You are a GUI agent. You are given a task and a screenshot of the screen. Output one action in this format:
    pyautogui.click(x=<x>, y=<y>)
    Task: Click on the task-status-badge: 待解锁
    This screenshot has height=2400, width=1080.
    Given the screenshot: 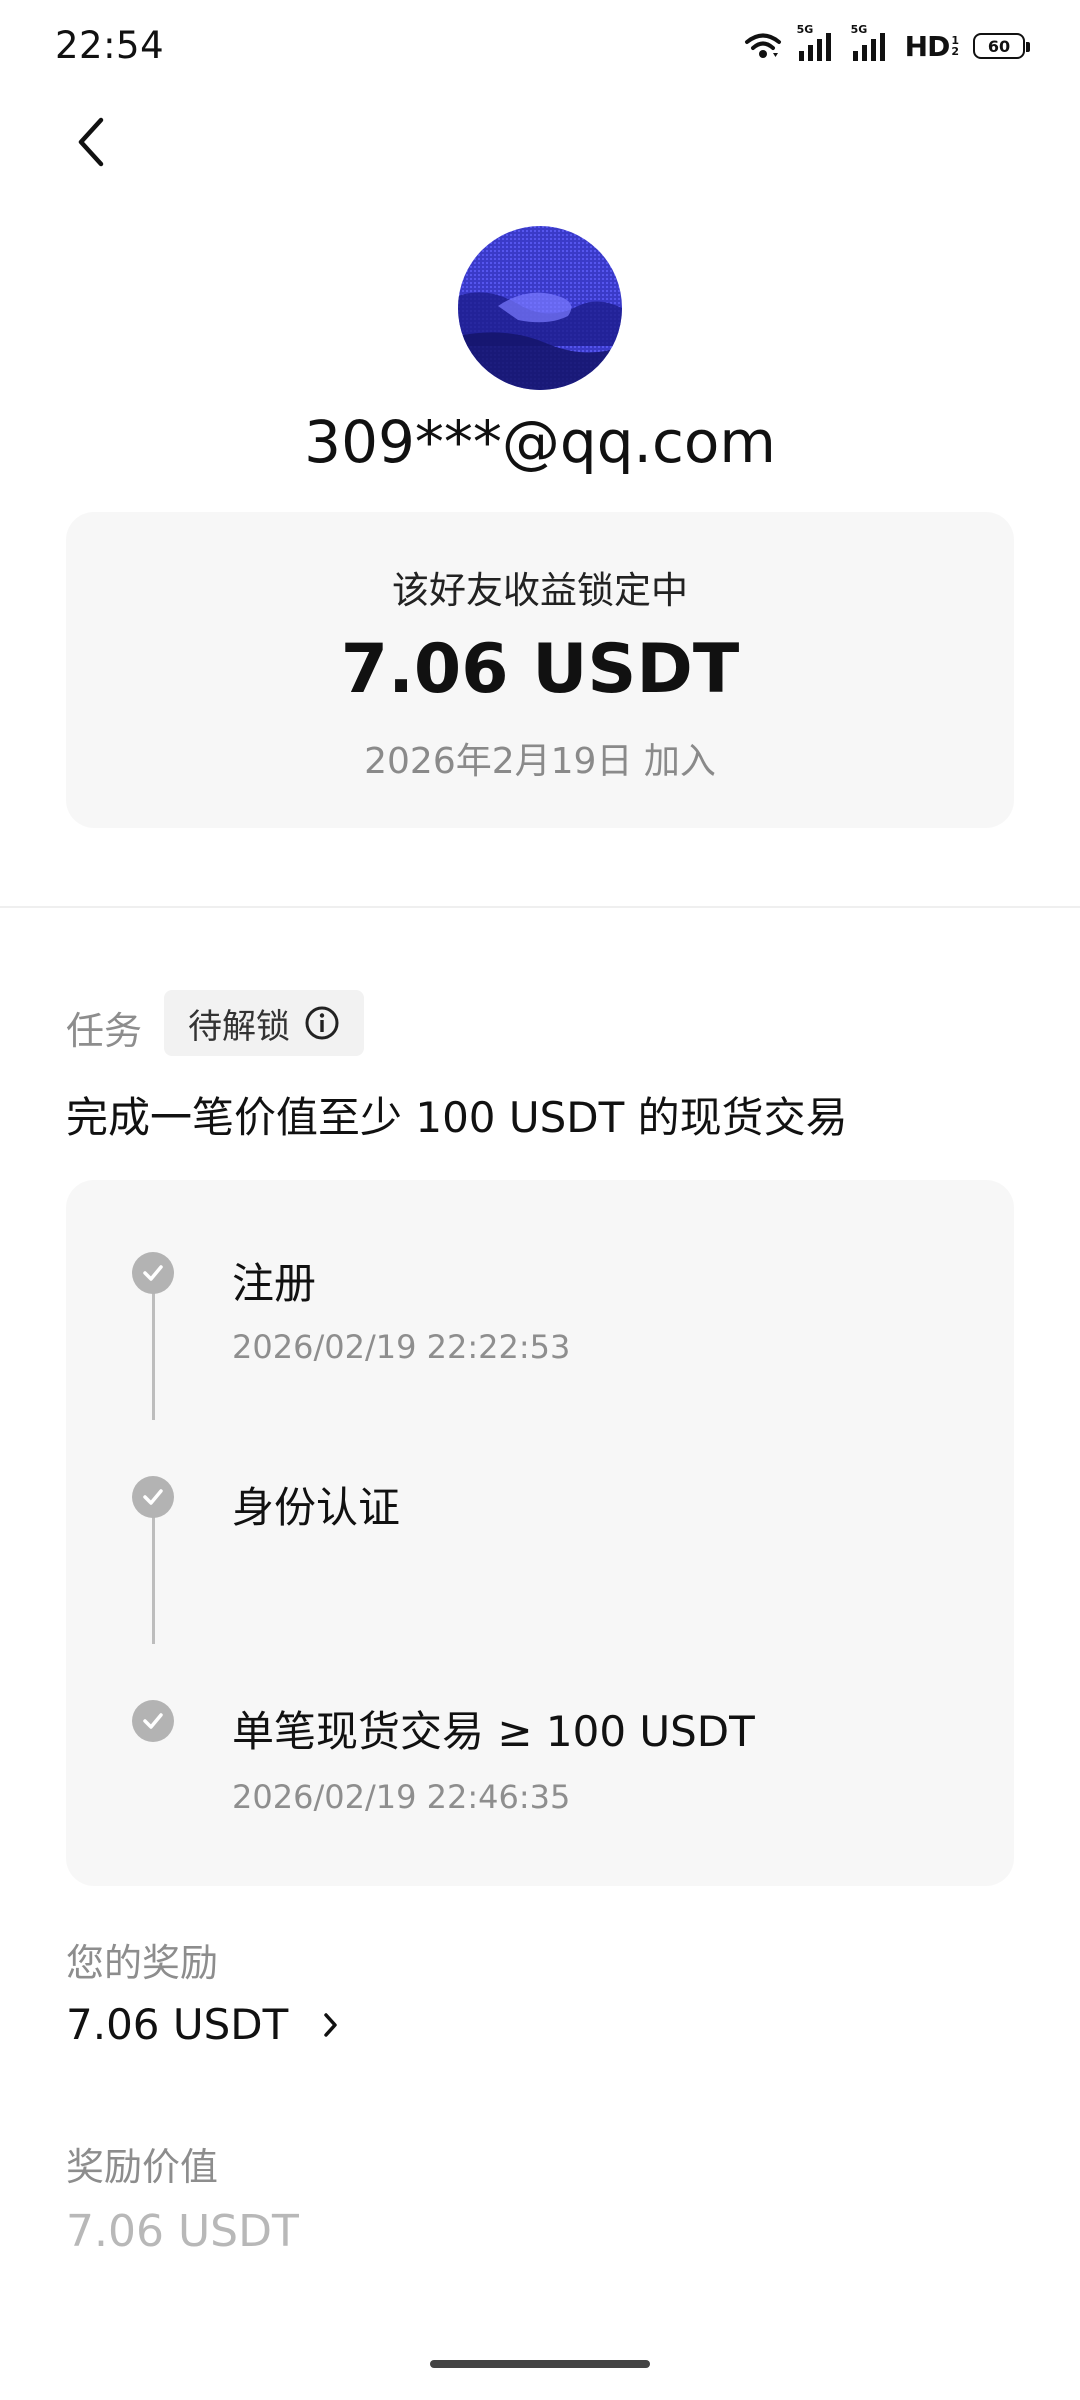 What is the action you would take?
    pyautogui.click(x=264, y=1023)
    